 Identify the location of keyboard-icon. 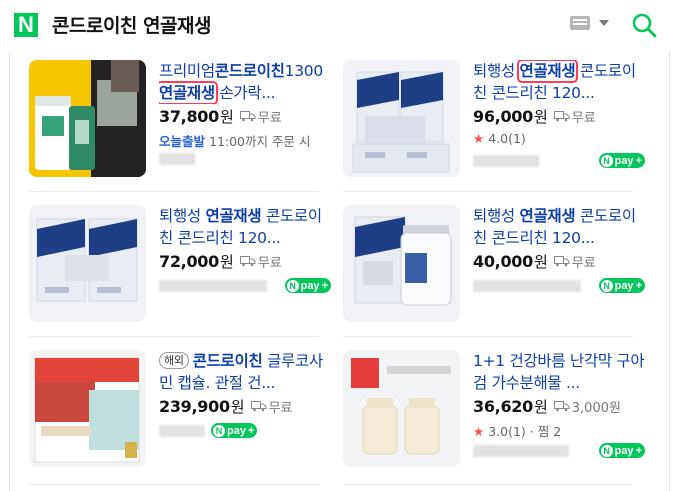
(580, 23).